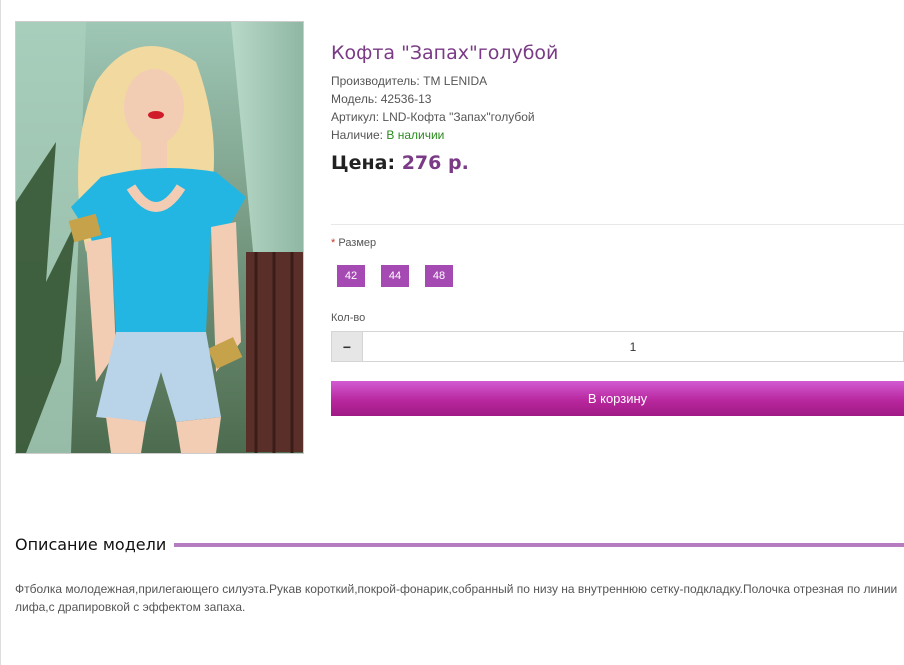 The image size is (904, 665). What do you see at coordinates (415, 135) in the screenshot?
I see `availability-value: В наличии` at bounding box center [415, 135].